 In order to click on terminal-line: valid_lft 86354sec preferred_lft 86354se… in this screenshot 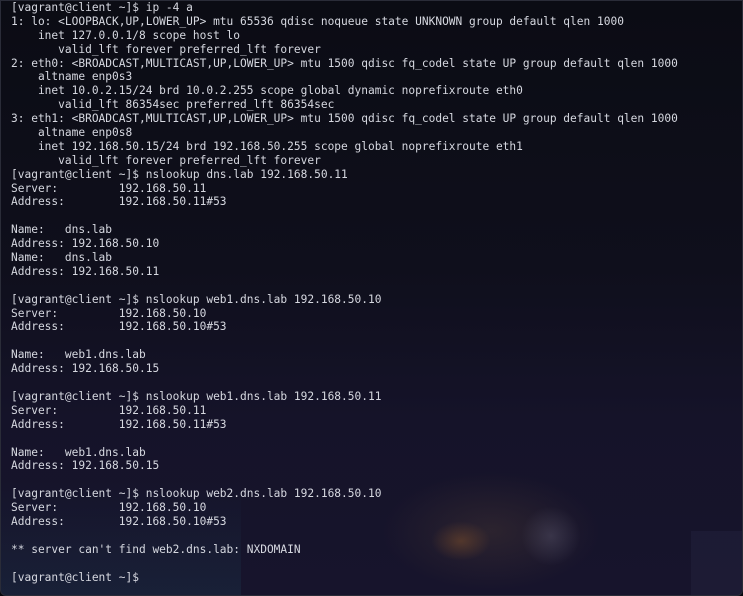, I will do `click(173, 105)`.